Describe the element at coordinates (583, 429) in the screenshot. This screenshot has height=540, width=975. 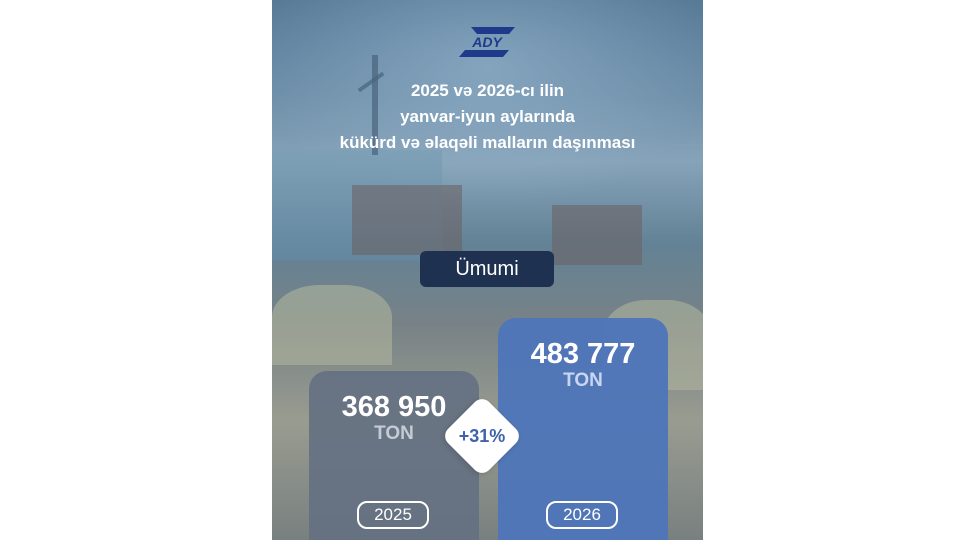
I see `bar-2026: 483 777 TON 2026` at that location.